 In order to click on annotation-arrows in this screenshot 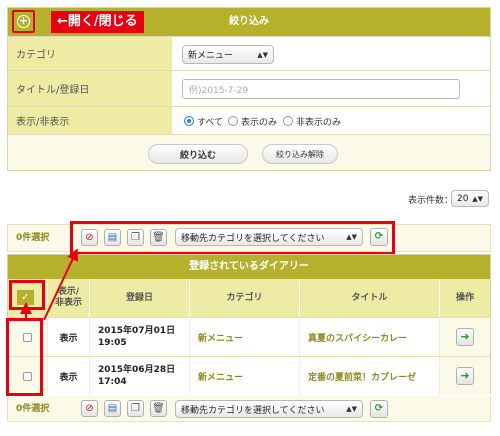, I will do `click(49, 284)`.